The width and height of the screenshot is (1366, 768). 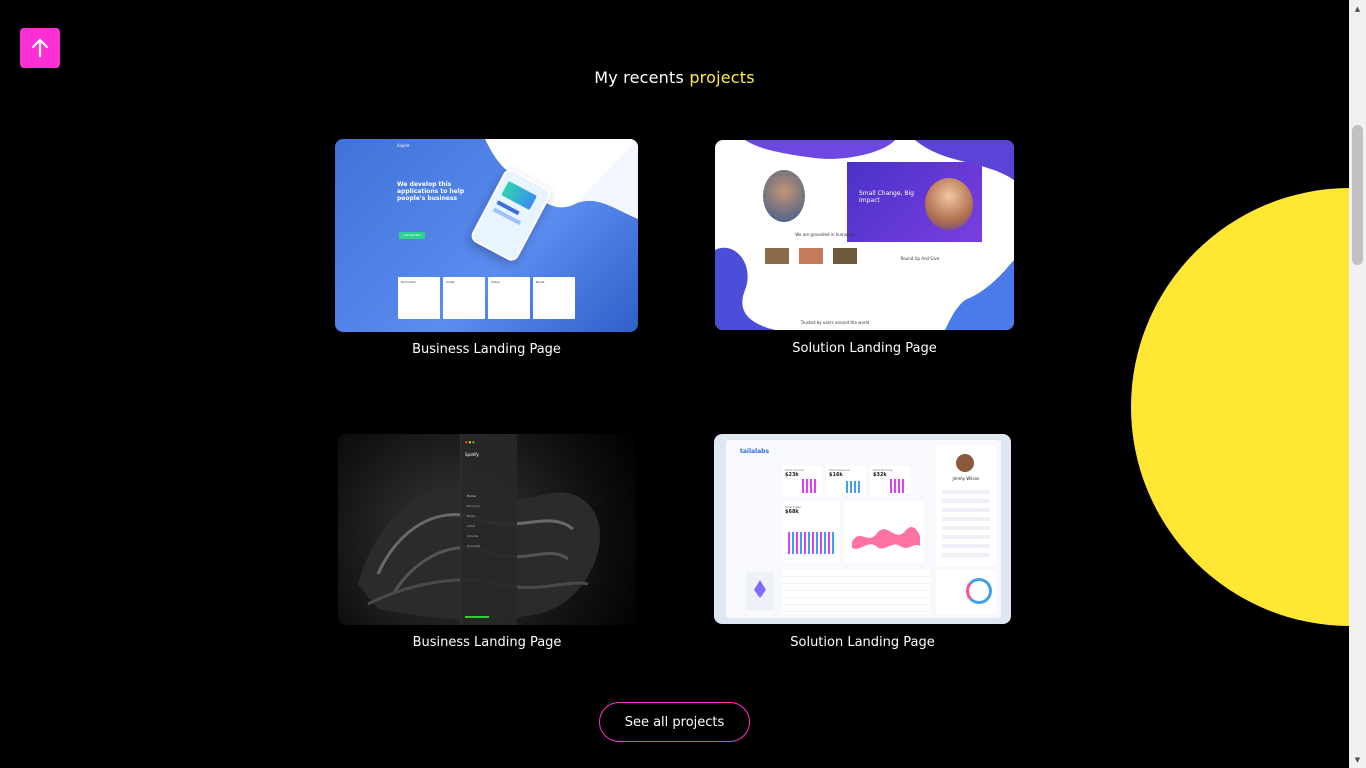 What do you see at coordinates (966, 506) in the screenshot?
I see `preview-profile-card: Jimmy Wilson` at bounding box center [966, 506].